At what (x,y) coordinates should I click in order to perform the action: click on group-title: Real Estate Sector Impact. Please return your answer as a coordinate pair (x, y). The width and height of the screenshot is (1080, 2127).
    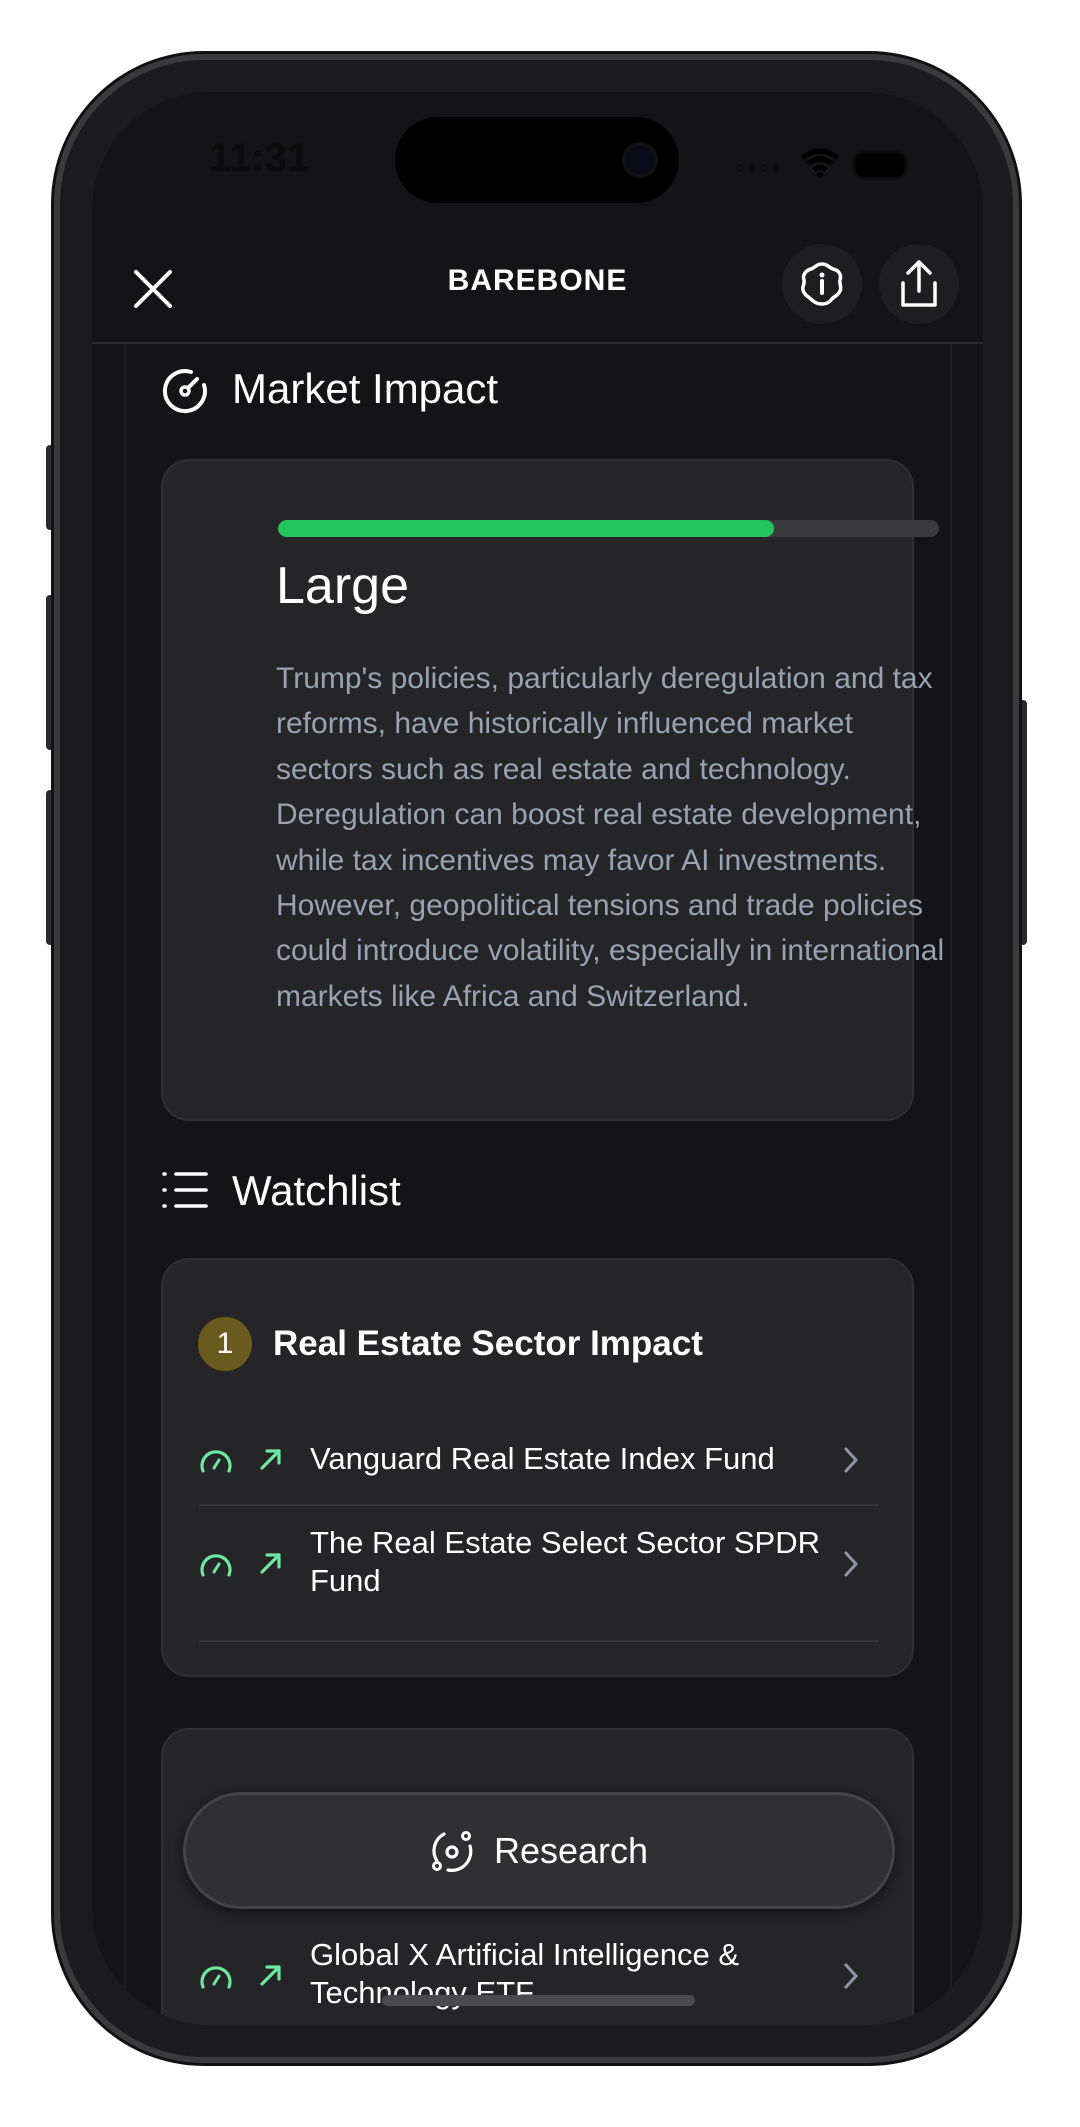
    Looking at the image, I should click on (488, 1343).